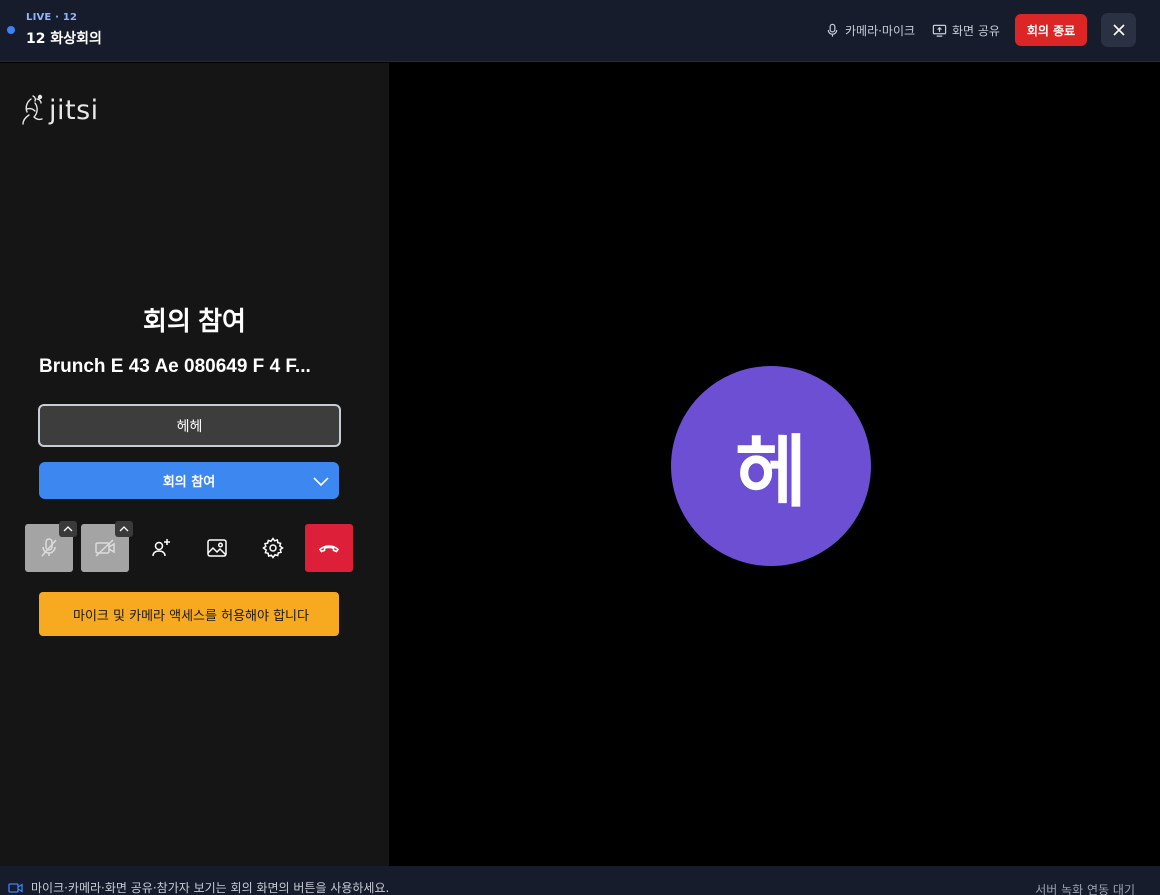 The image size is (1160, 895). I want to click on join-meeting-button: 회의 참여, so click(189, 480).